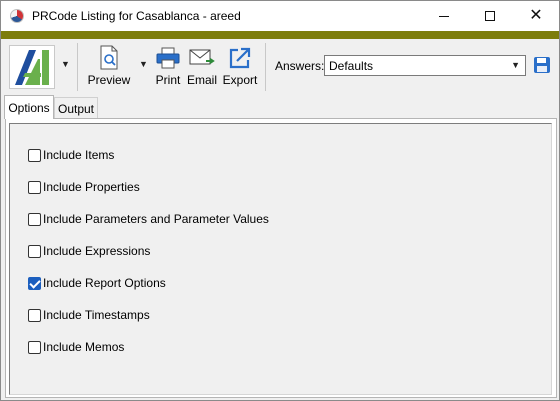 Image resolution: width=560 pixels, height=401 pixels. What do you see at coordinates (280, 107) in the screenshot?
I see `tab-strip: Options Output` at bounding box center [280, 107].